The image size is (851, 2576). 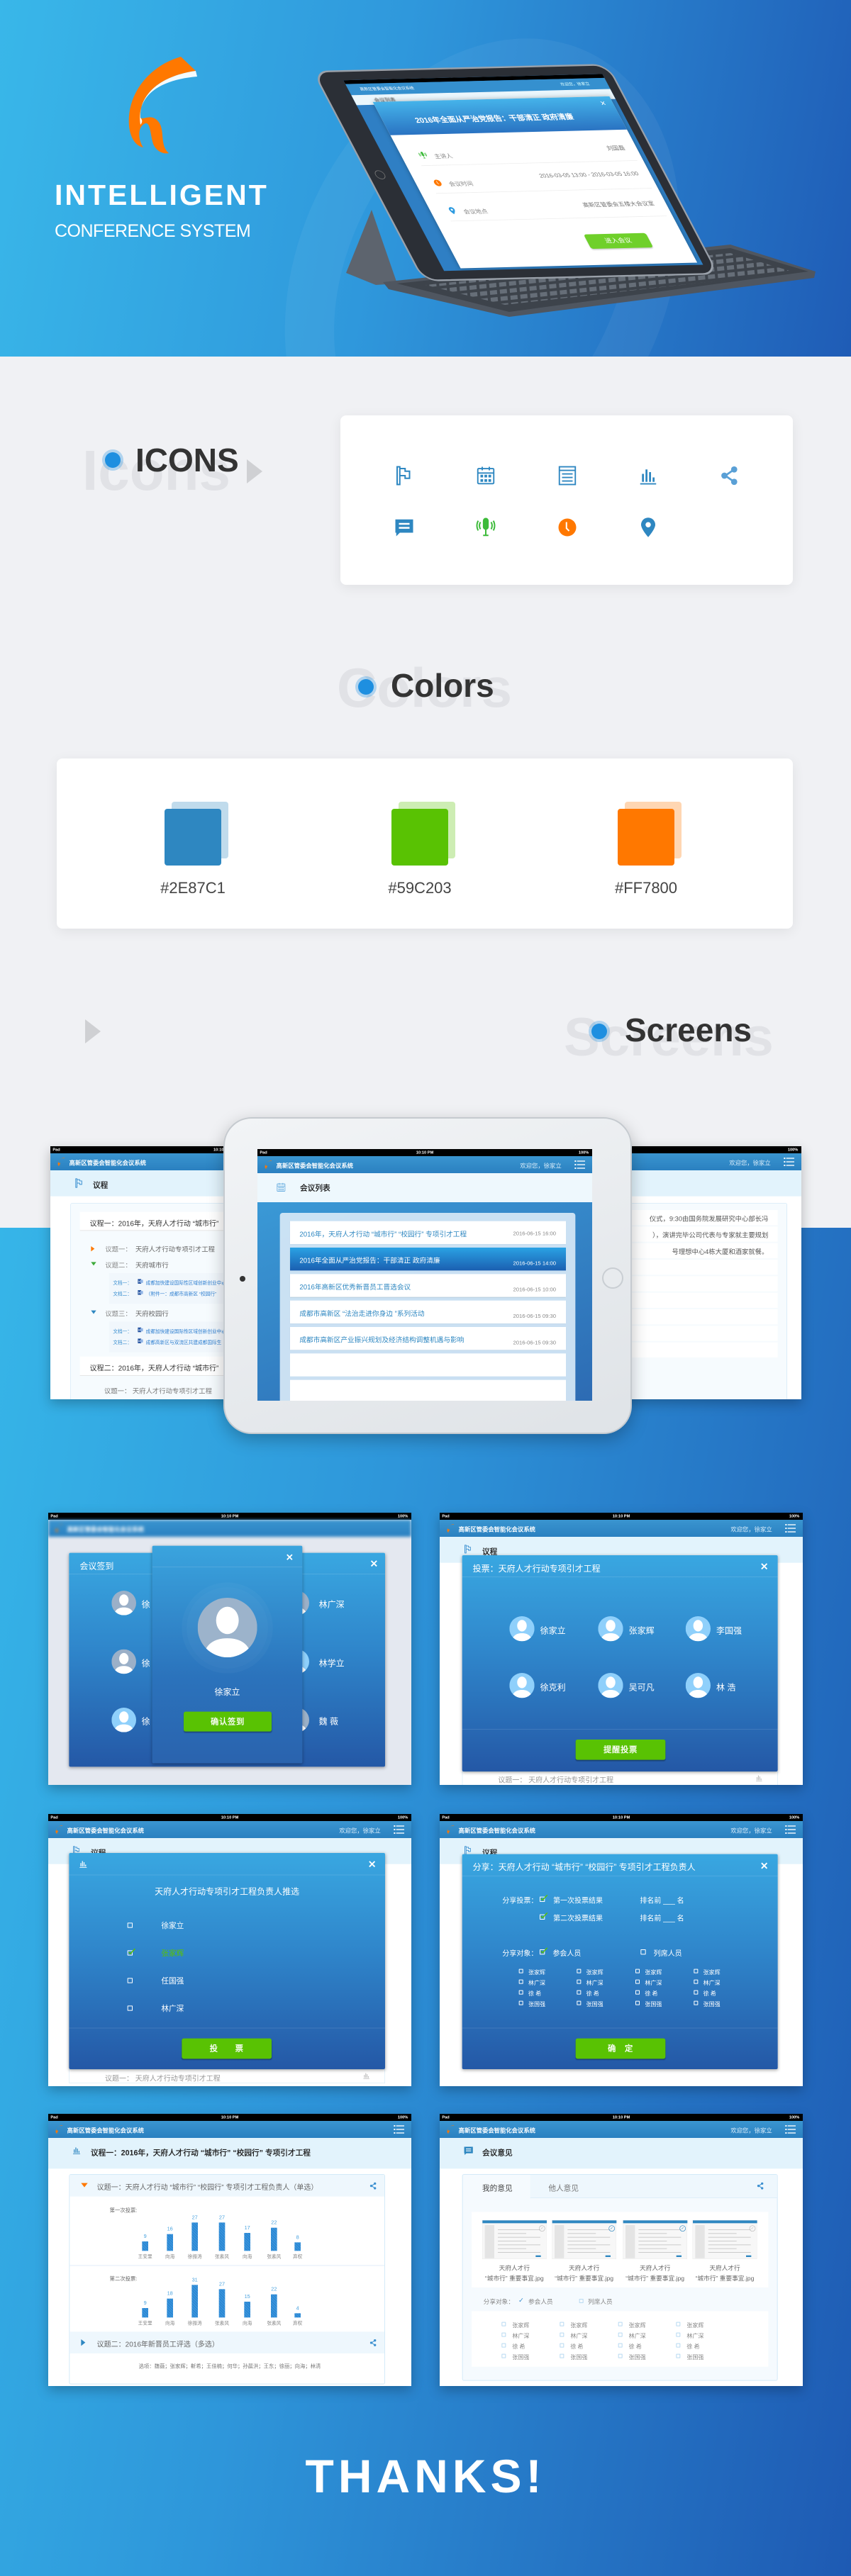 I want to click on vote-button: 投 票, so click(x=227, y=2049).